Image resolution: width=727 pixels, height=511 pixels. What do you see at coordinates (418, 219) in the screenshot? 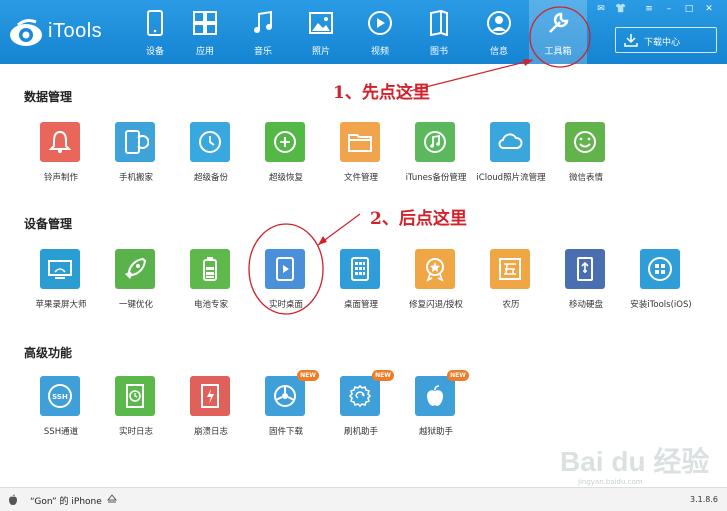
I see `annotation-step2: 2、后点这里` at bounding box center [418, 219].